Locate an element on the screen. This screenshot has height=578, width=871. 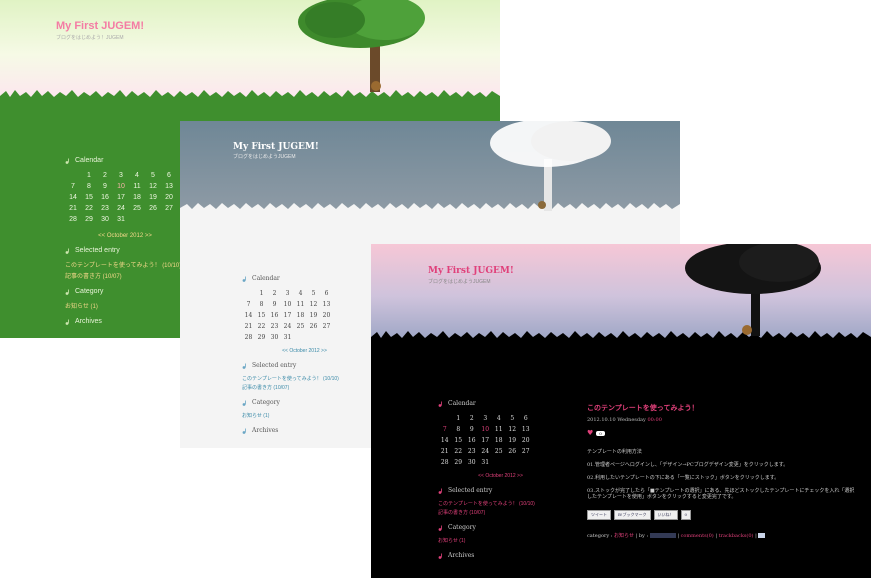
calendar-week: 7 8 9 10 11 12 13 is located at coordinates (485, 429).